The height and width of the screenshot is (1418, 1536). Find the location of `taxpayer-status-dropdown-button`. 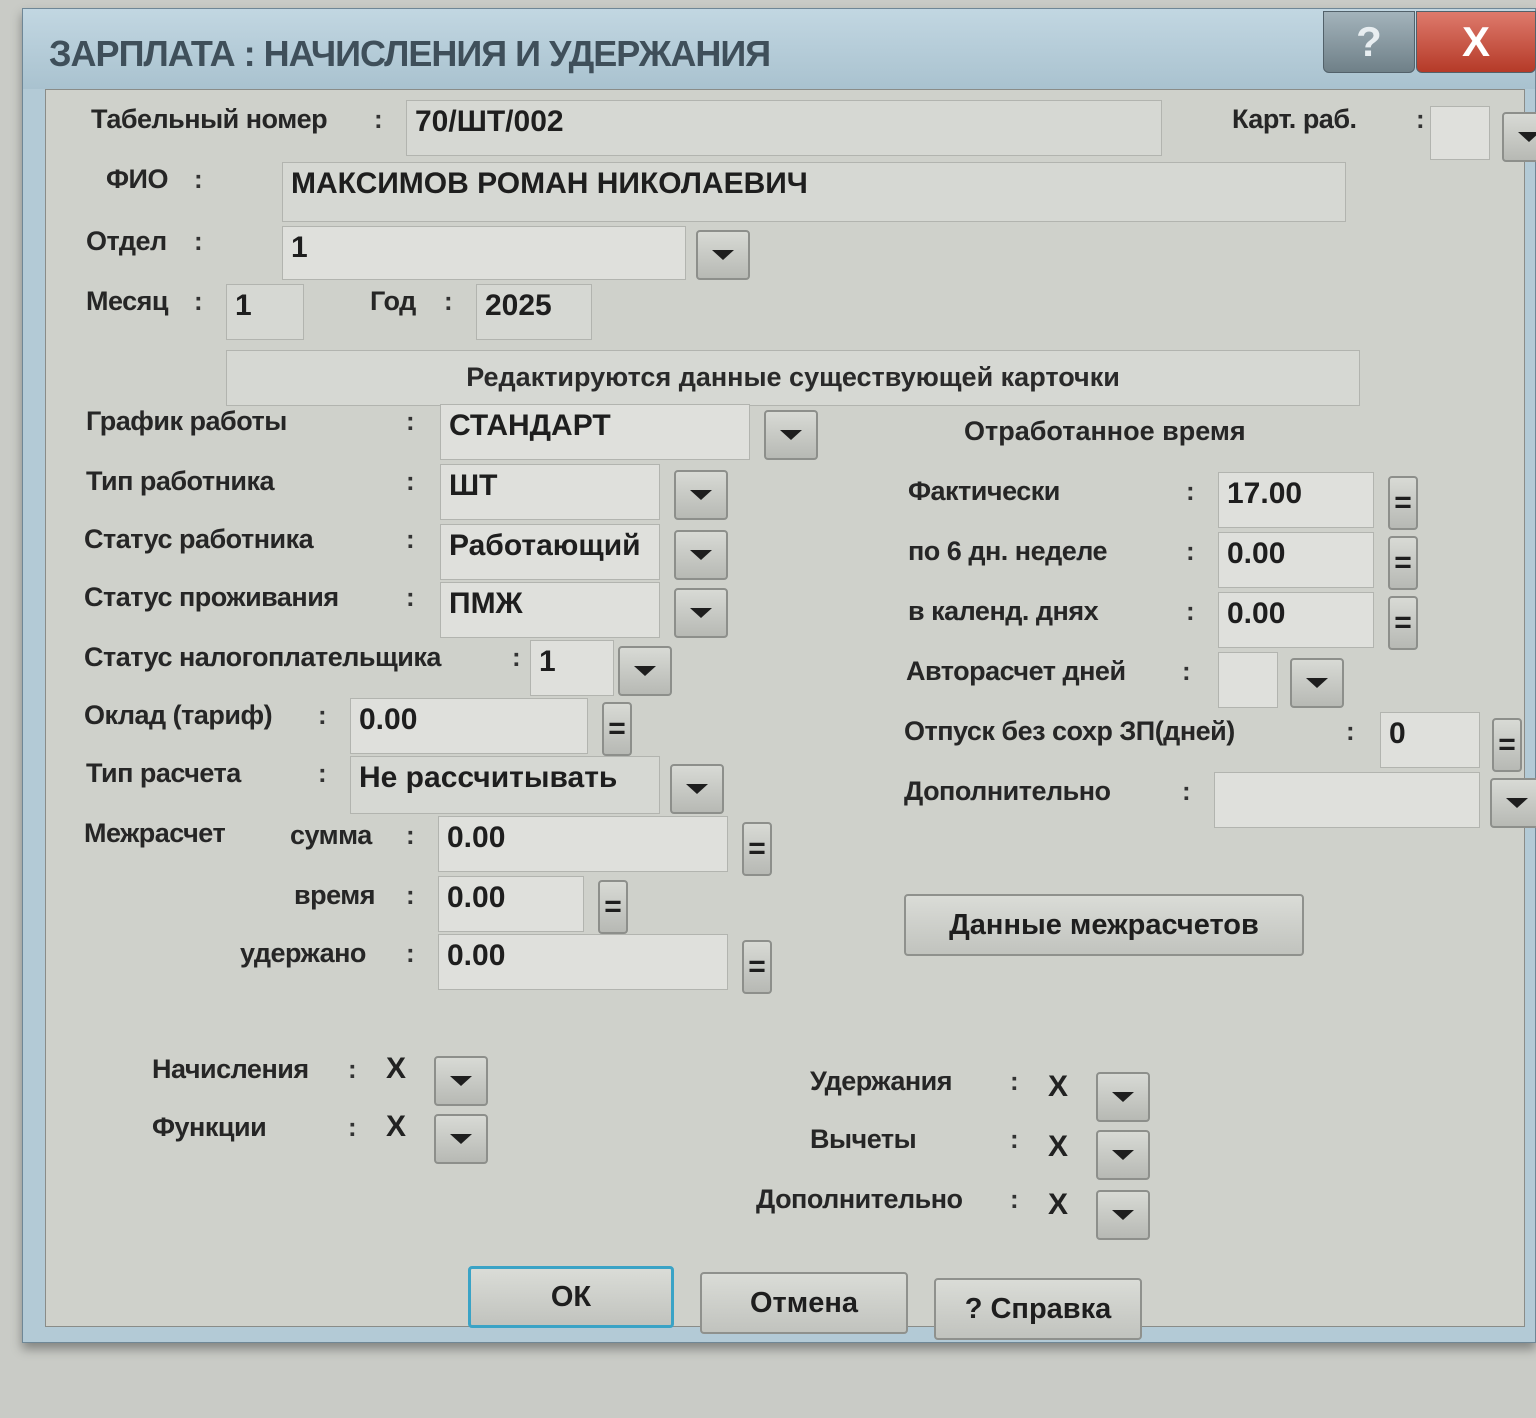

taxpayer-status-dropdown-button is located at coordinates (645, 671).